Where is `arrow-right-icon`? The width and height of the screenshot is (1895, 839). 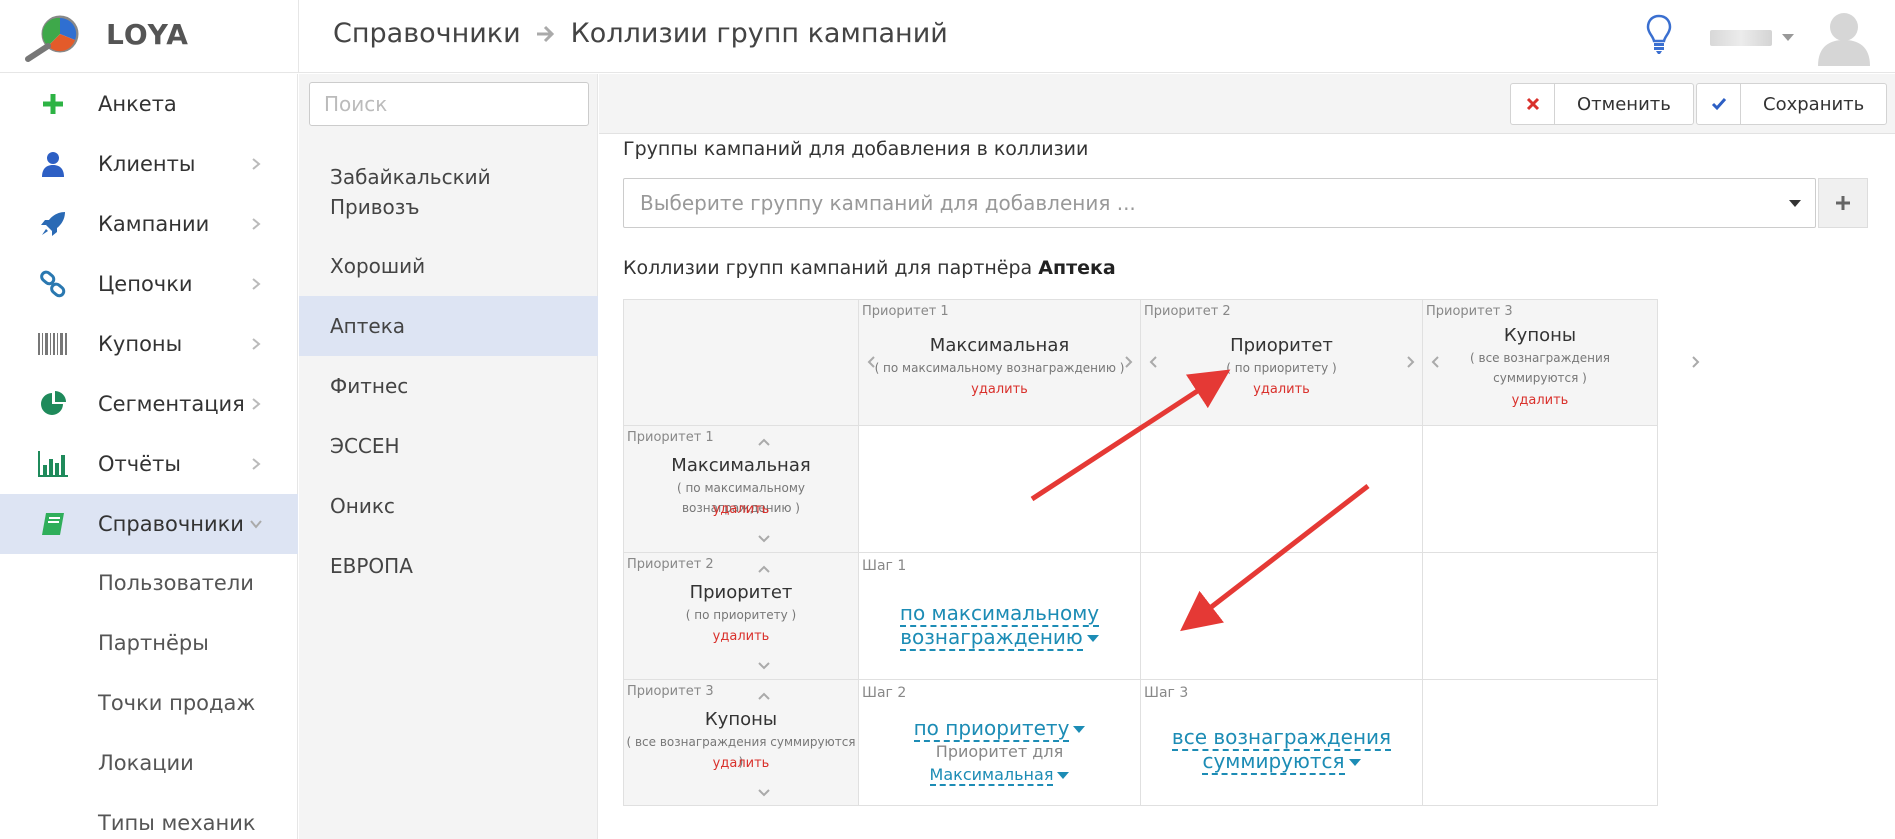 arrow-right-icon is located at coordinates (545, 33).